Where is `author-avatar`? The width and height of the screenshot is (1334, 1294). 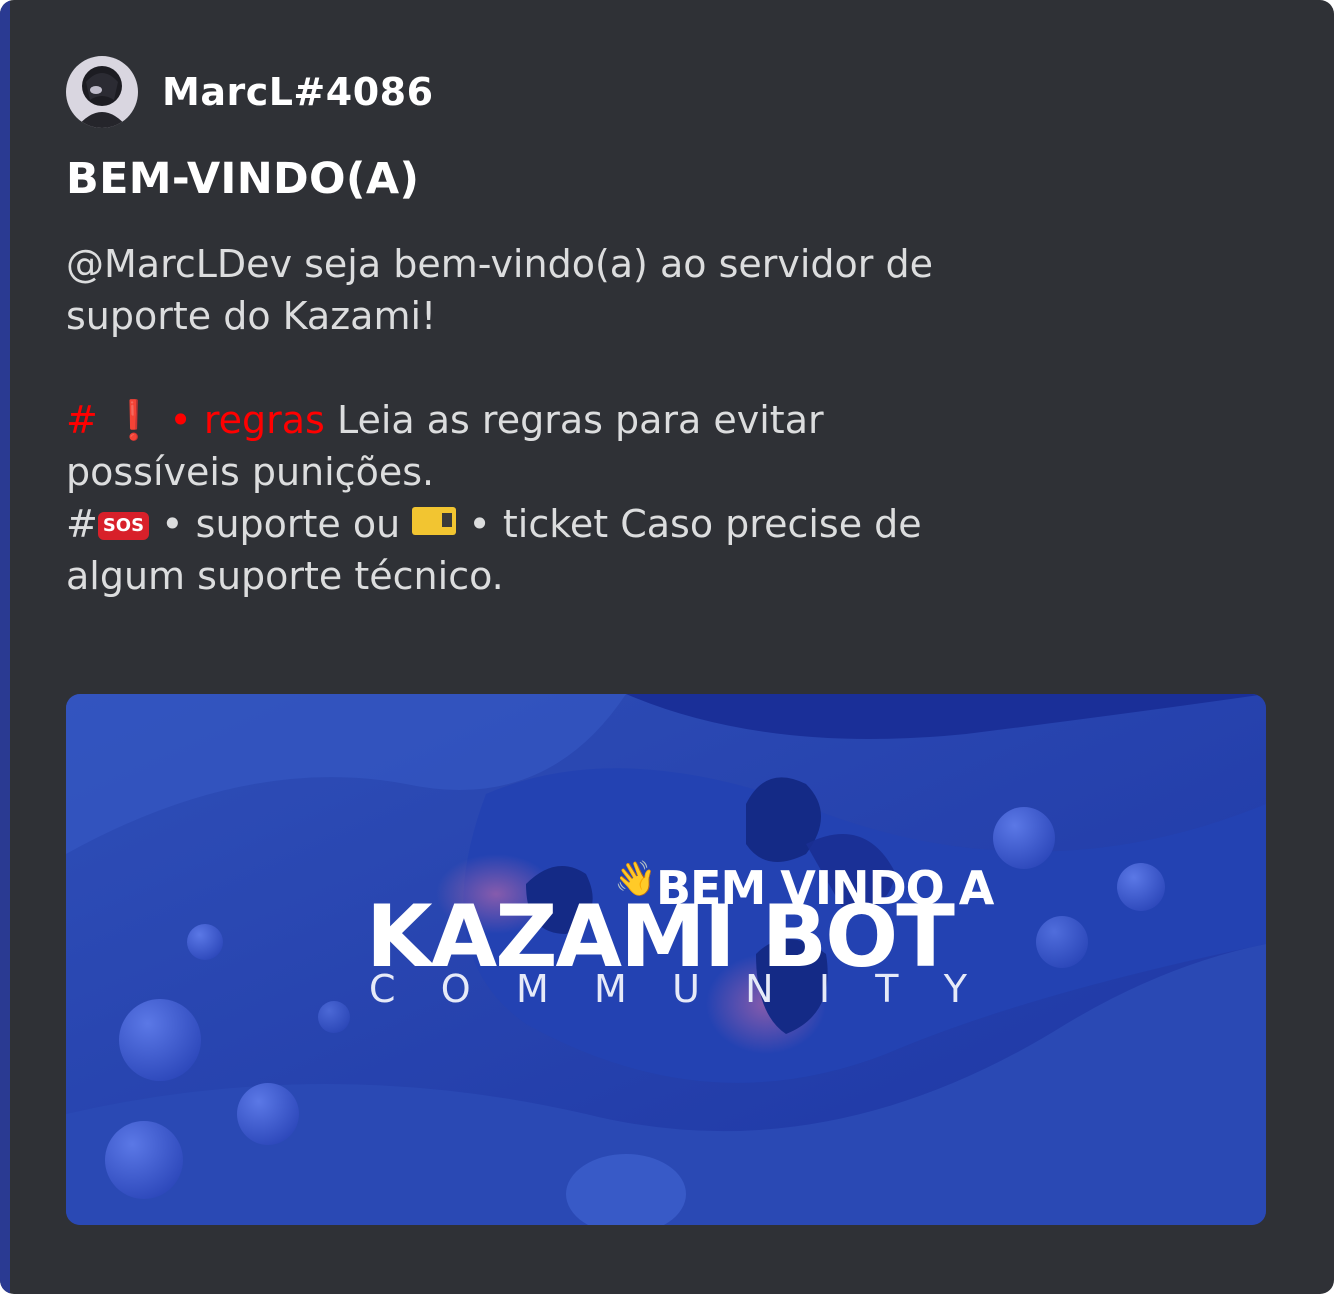
author-avatar is located at coordinates (102, 92).